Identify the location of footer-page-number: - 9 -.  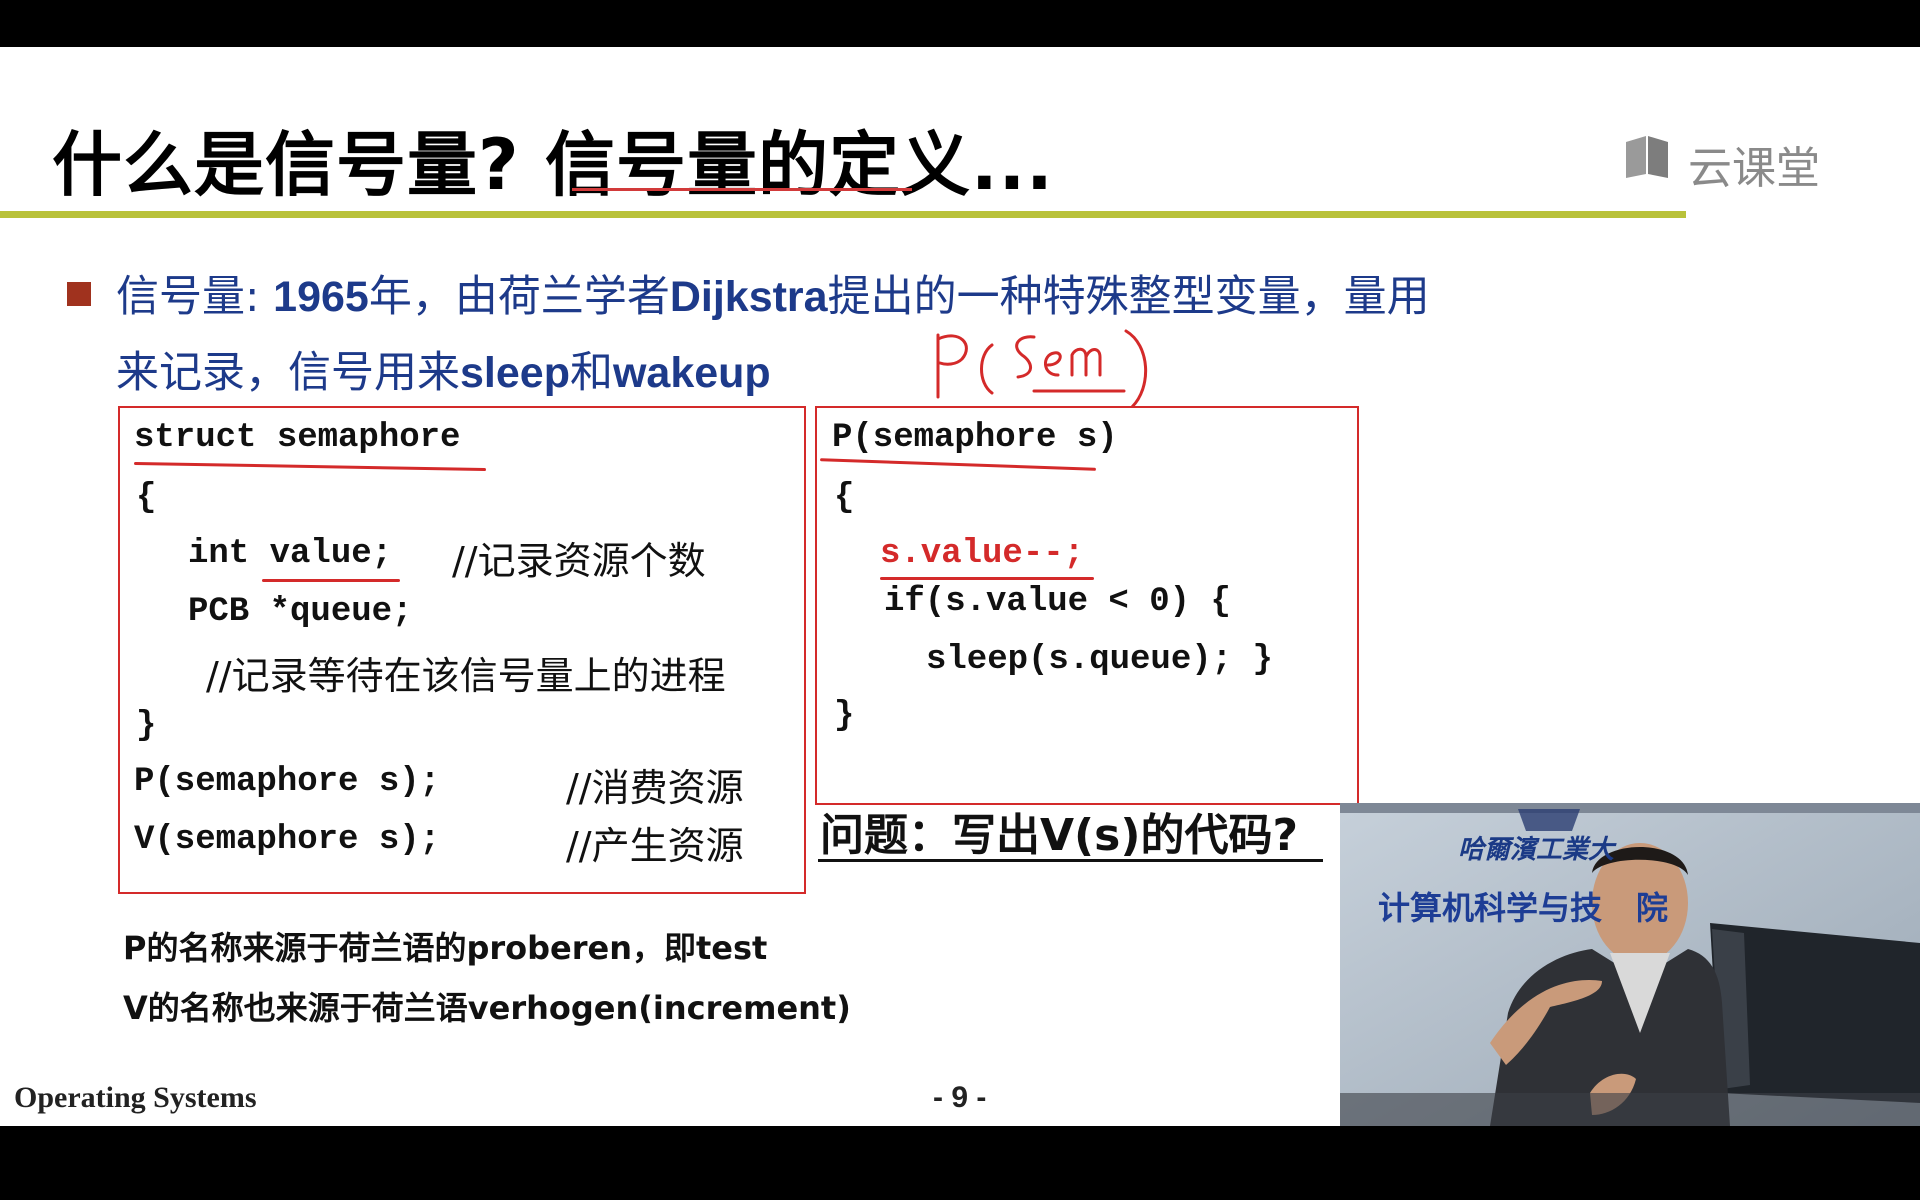
(960, 1097).